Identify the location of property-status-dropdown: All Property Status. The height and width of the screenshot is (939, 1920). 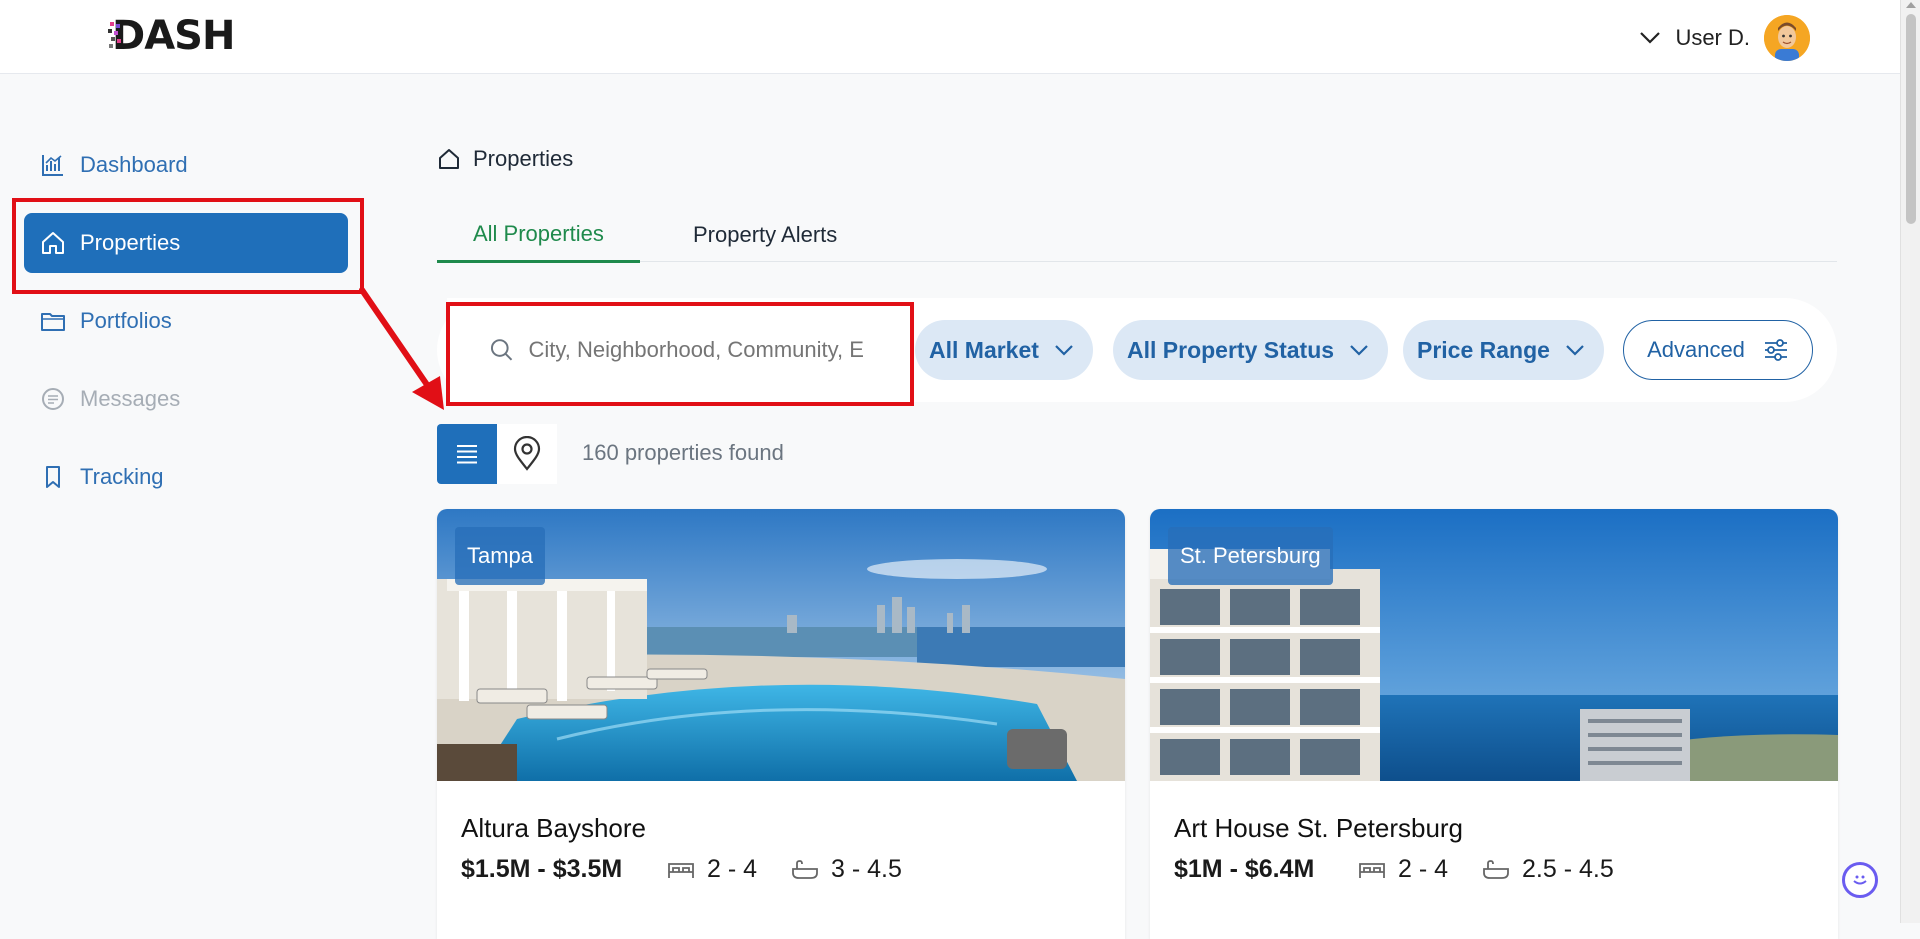
(1251, 350).